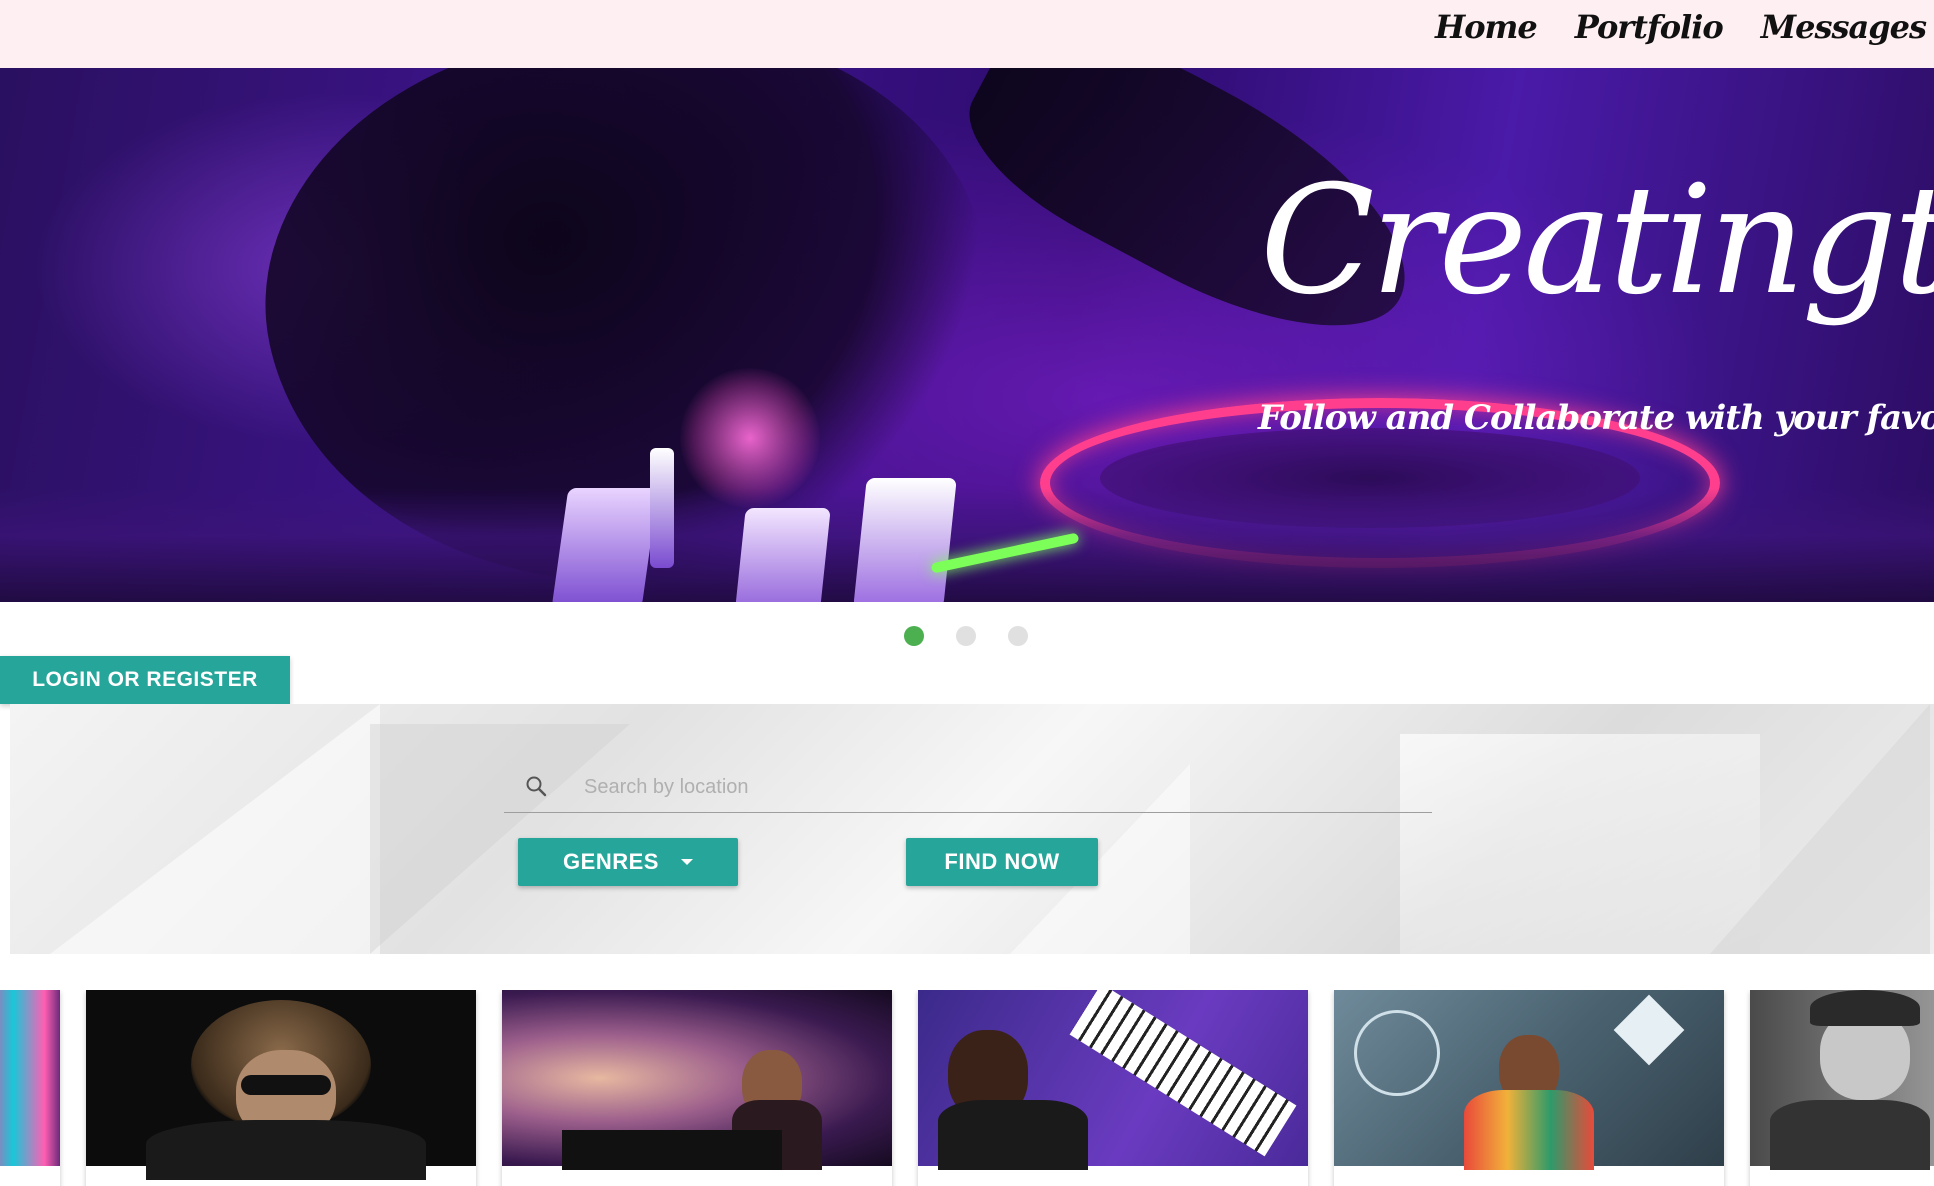 This screenshot has width=1934, height=1186. Describe the element at coordinates (536, 786) in the screenshot. I see `search-icon` at that location.